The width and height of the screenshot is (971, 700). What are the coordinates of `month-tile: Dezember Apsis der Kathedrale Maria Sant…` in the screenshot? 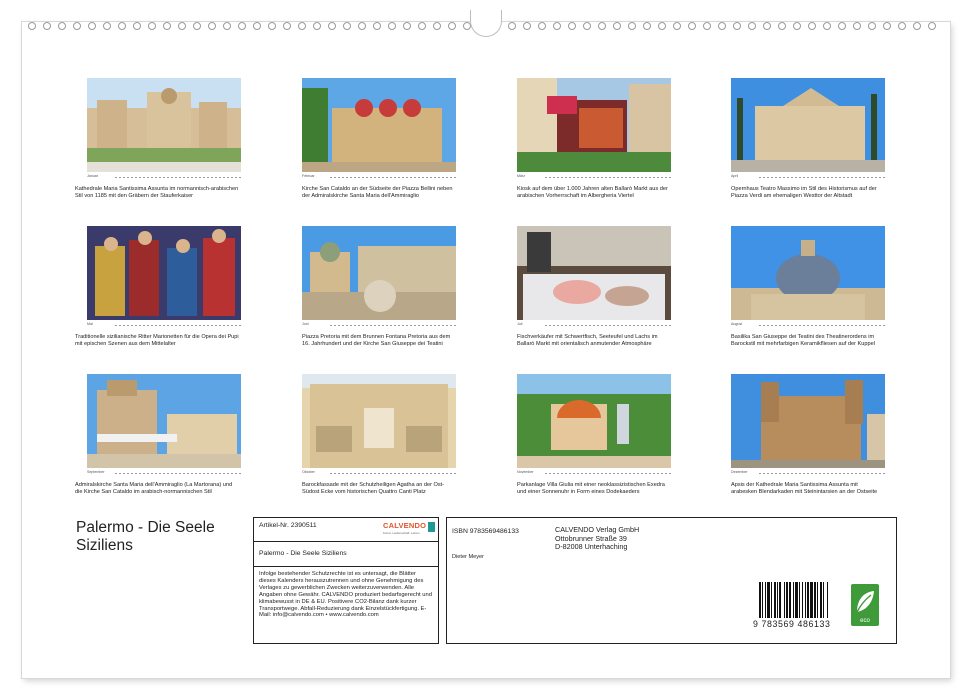 It's located at (808, 435).